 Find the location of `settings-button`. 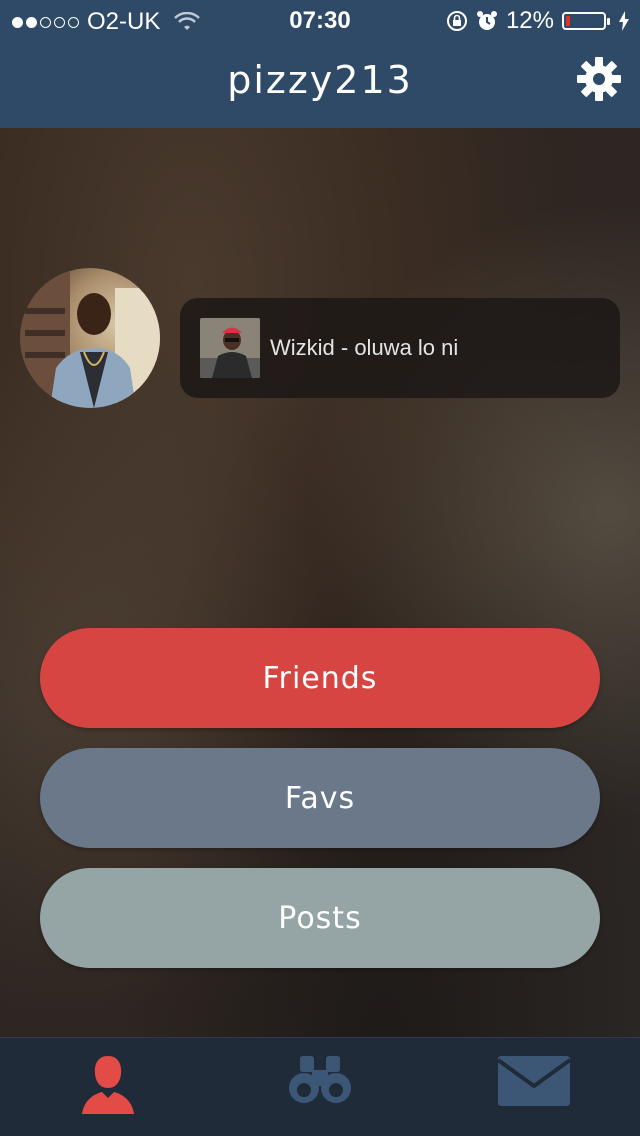

settings-button is located at coordinates (599, 79).